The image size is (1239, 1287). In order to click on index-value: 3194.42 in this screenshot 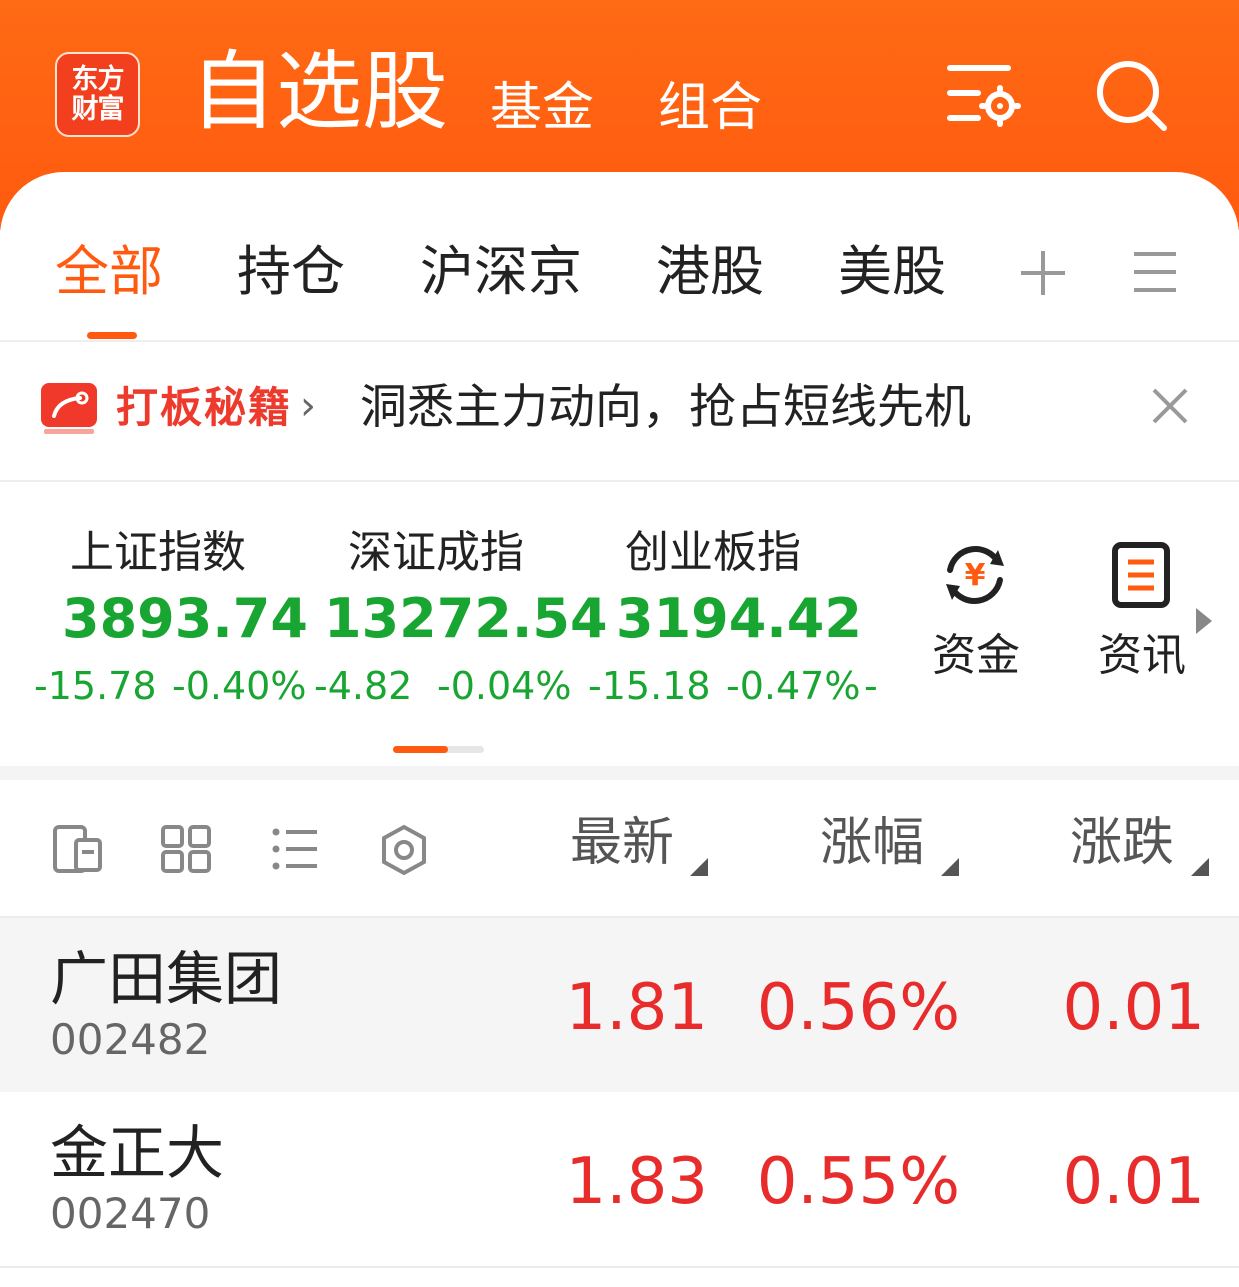, I will do `click(739, 619)`.